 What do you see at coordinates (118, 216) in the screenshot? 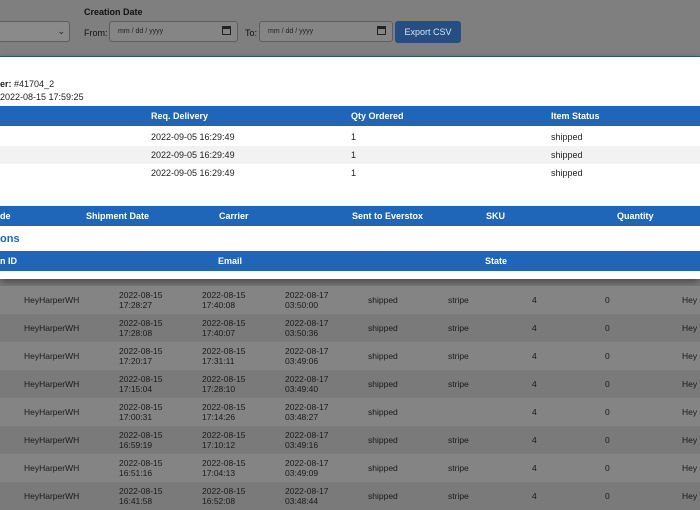
I see `header-shipment-date: Shipment Date` at bounding box center [118, 216].